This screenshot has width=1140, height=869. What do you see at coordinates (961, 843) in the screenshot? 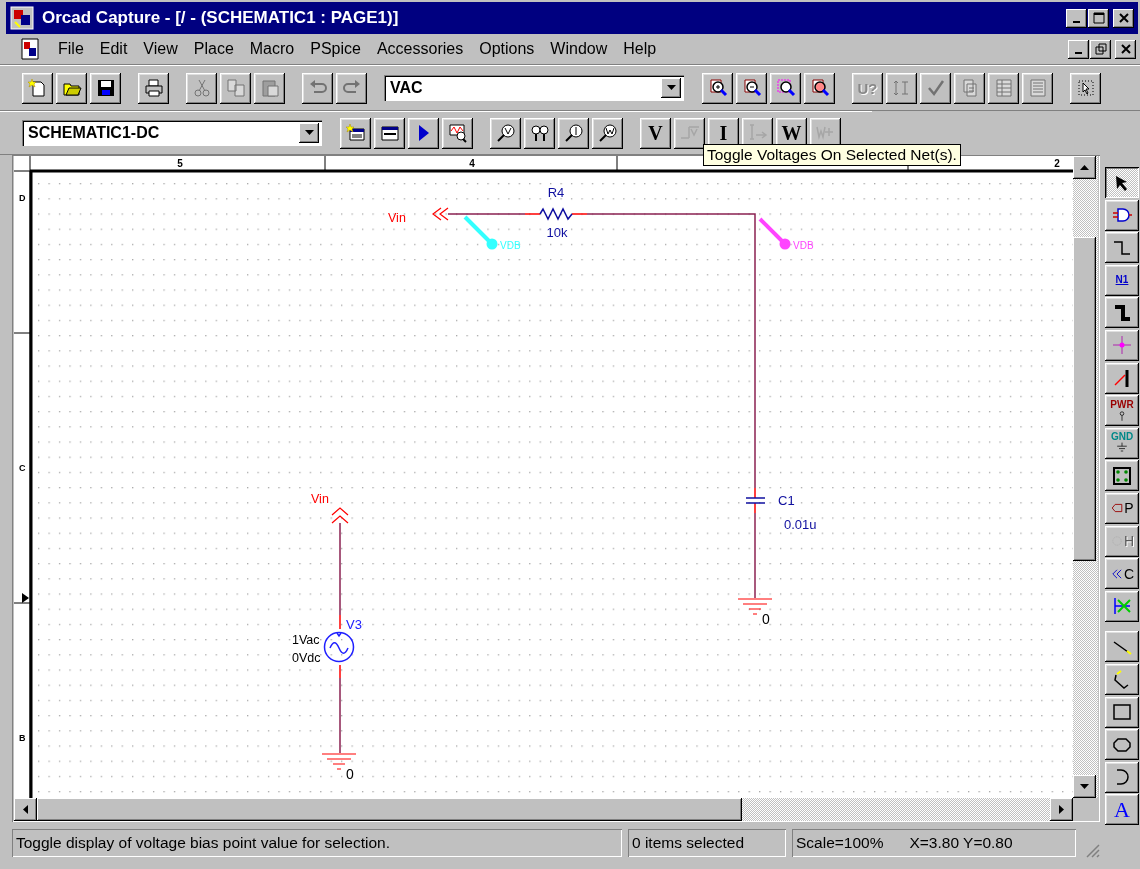
I see `cursor-coordinates: X=3.80 Y=0.80` at bounding box center [961, 843].